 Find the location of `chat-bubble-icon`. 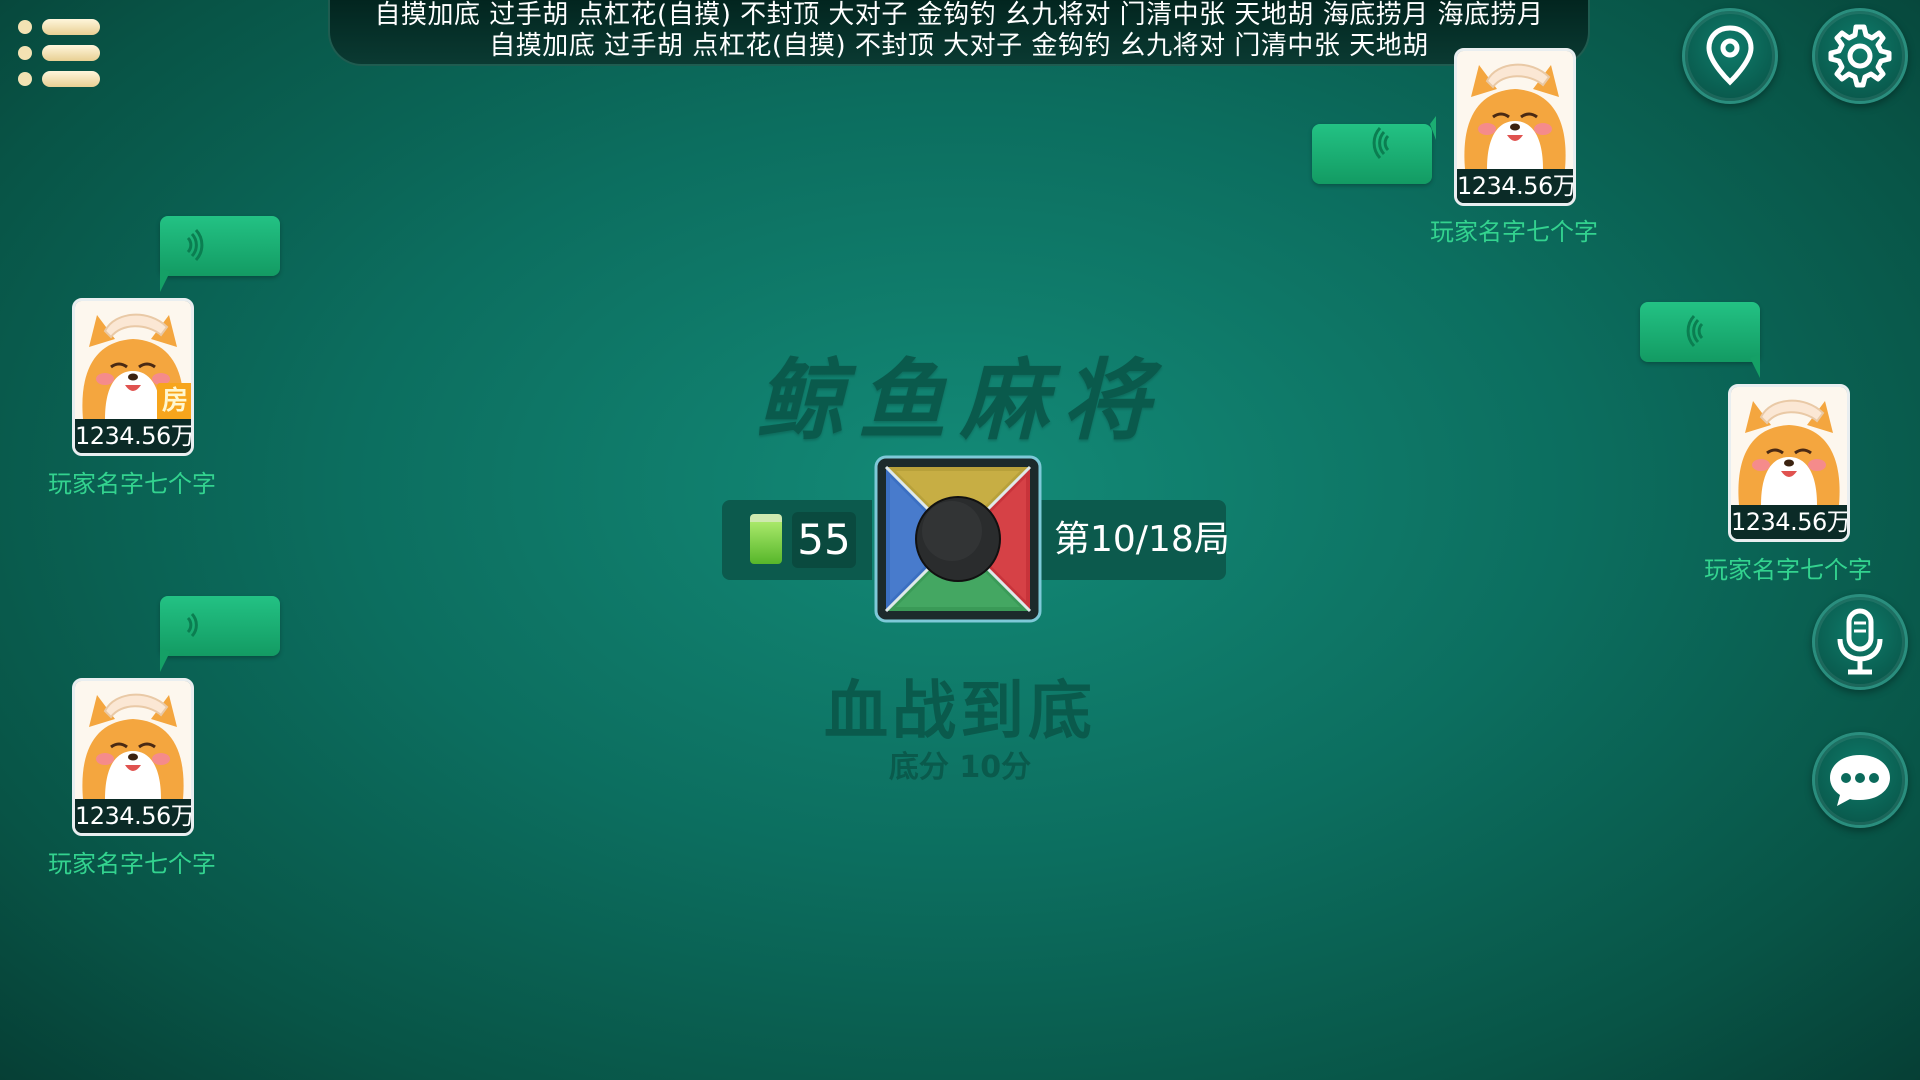

chat-bubble-icon is located at coordinates (1860, 780).